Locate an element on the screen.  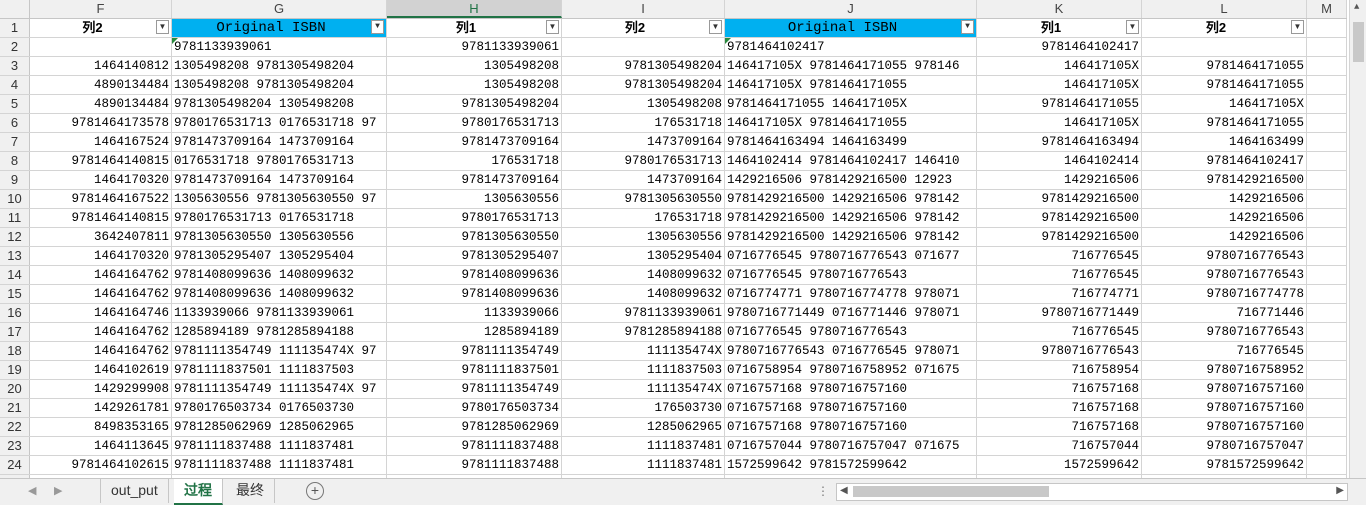
cell: 9781305630550 is located at coordinates (643, 199).